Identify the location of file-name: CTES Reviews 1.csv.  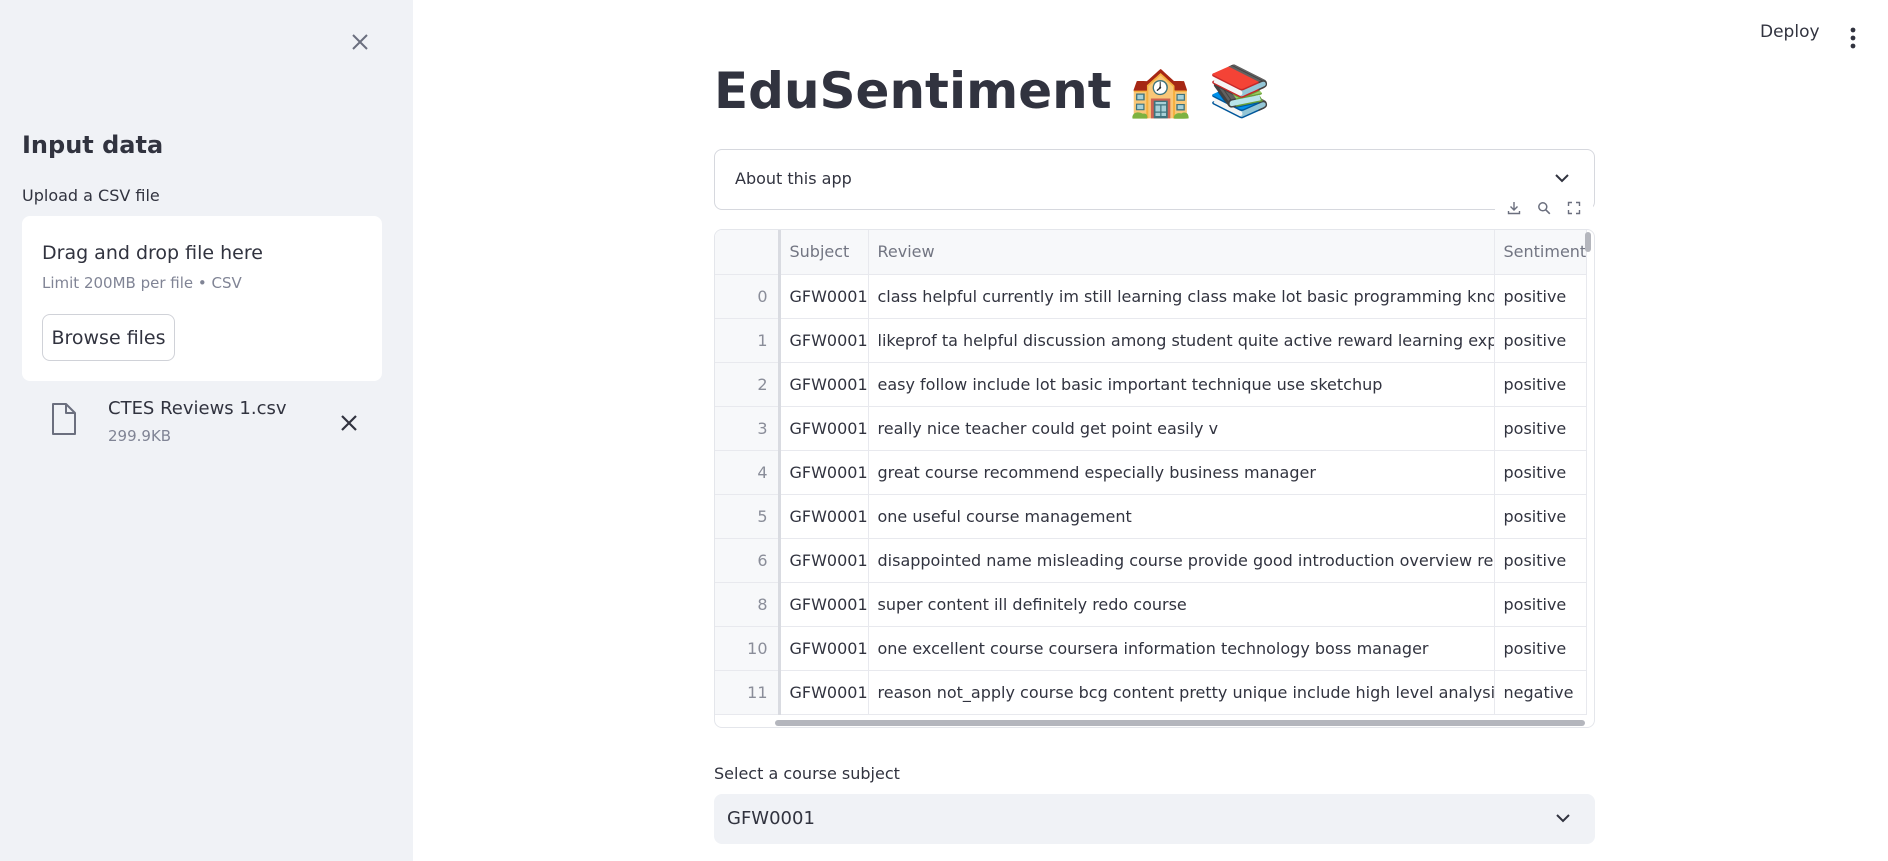
(197, 408).